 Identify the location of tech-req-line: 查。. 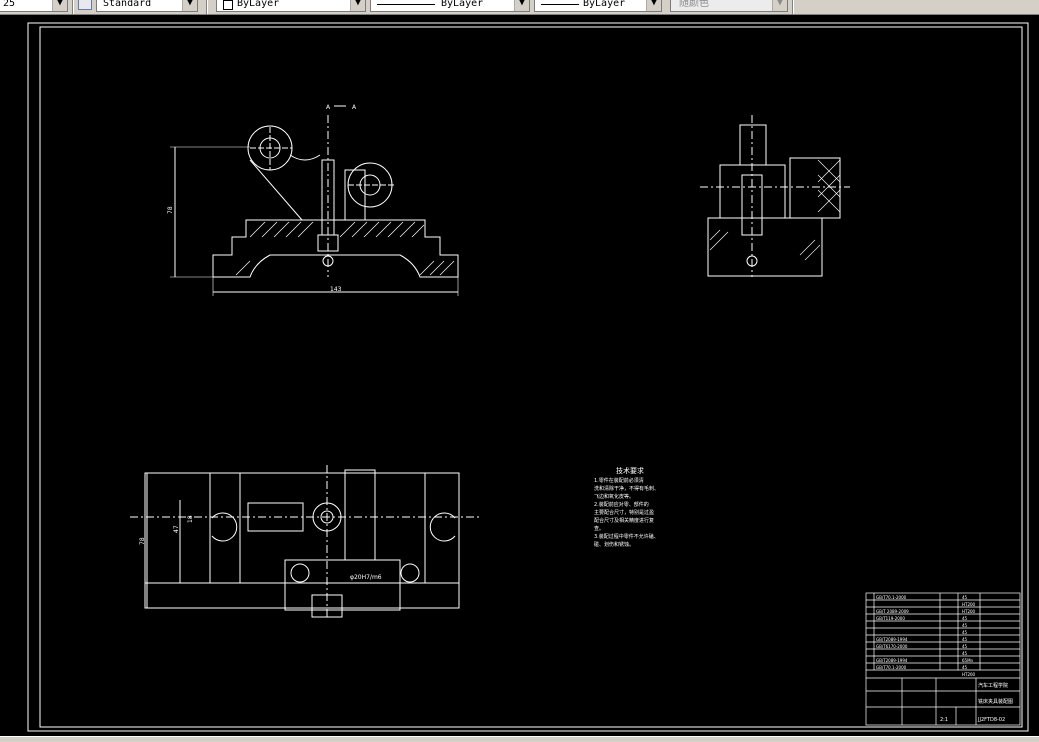
(599, 528).